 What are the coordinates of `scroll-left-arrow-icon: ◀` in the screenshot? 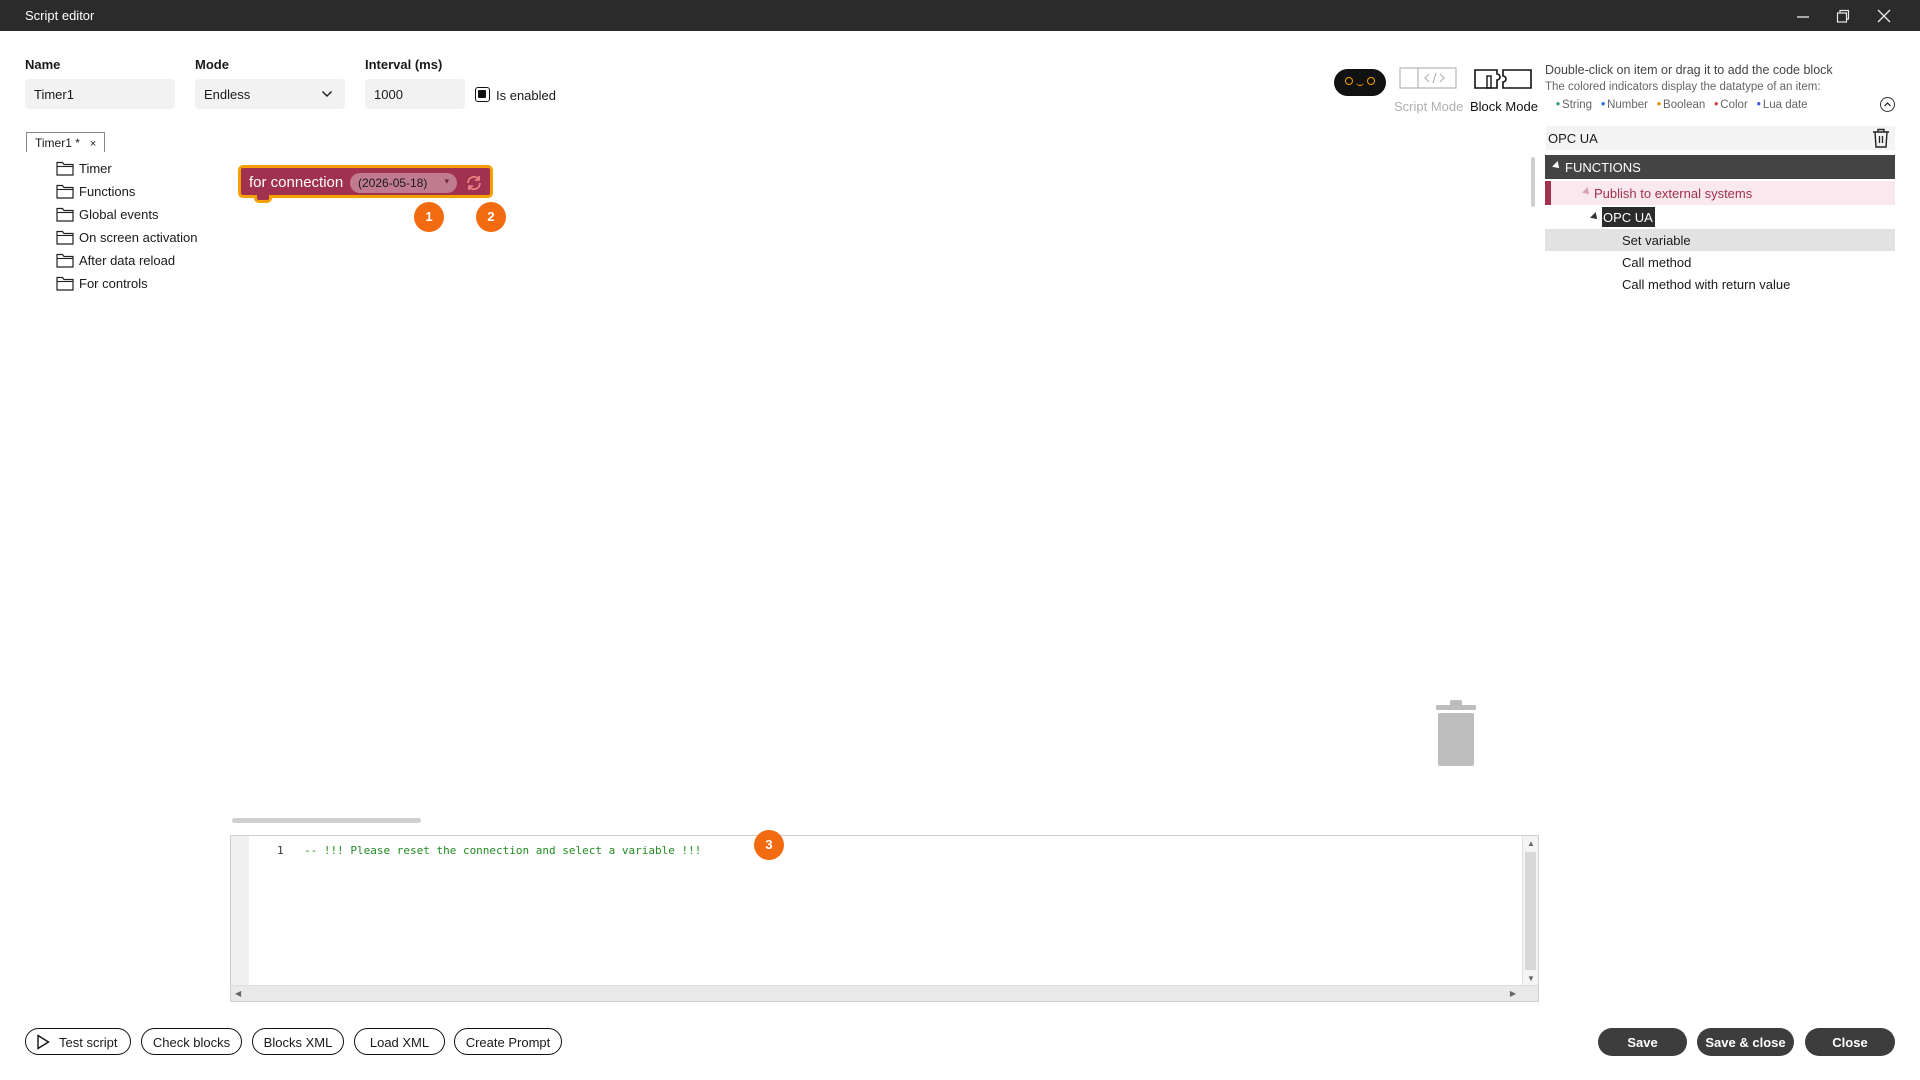 It's located at (238, 993).